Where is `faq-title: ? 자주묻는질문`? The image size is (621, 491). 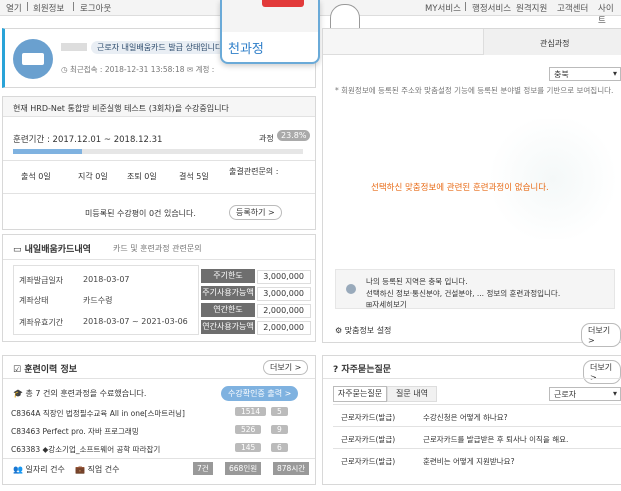 faq-title: ? 자주묻는질문 is located at coordinates (362, 370).